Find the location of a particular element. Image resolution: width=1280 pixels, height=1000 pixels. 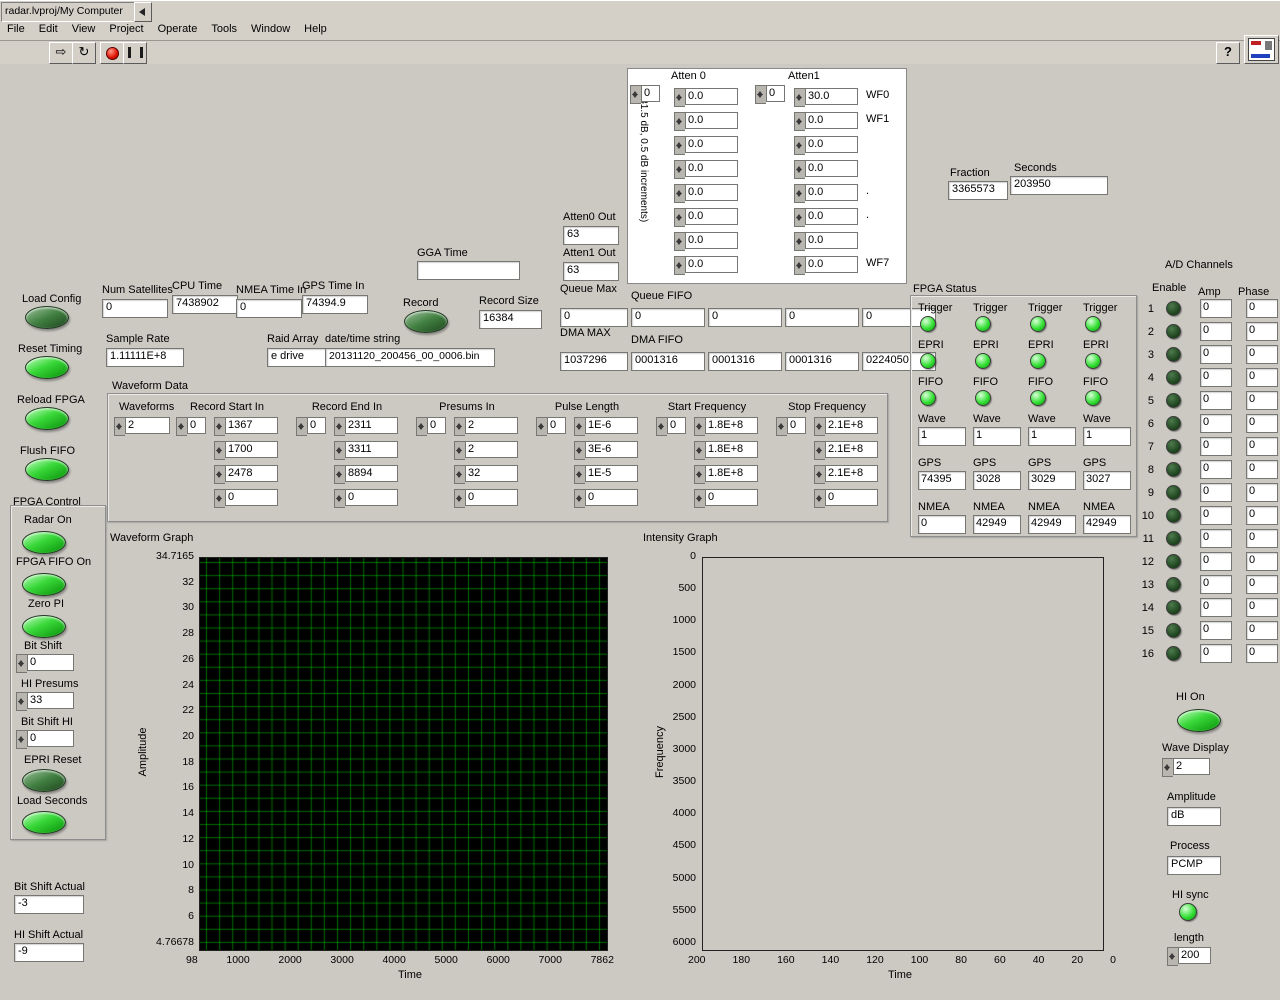

array-value: 1367 is located at coordinates (251, 425).